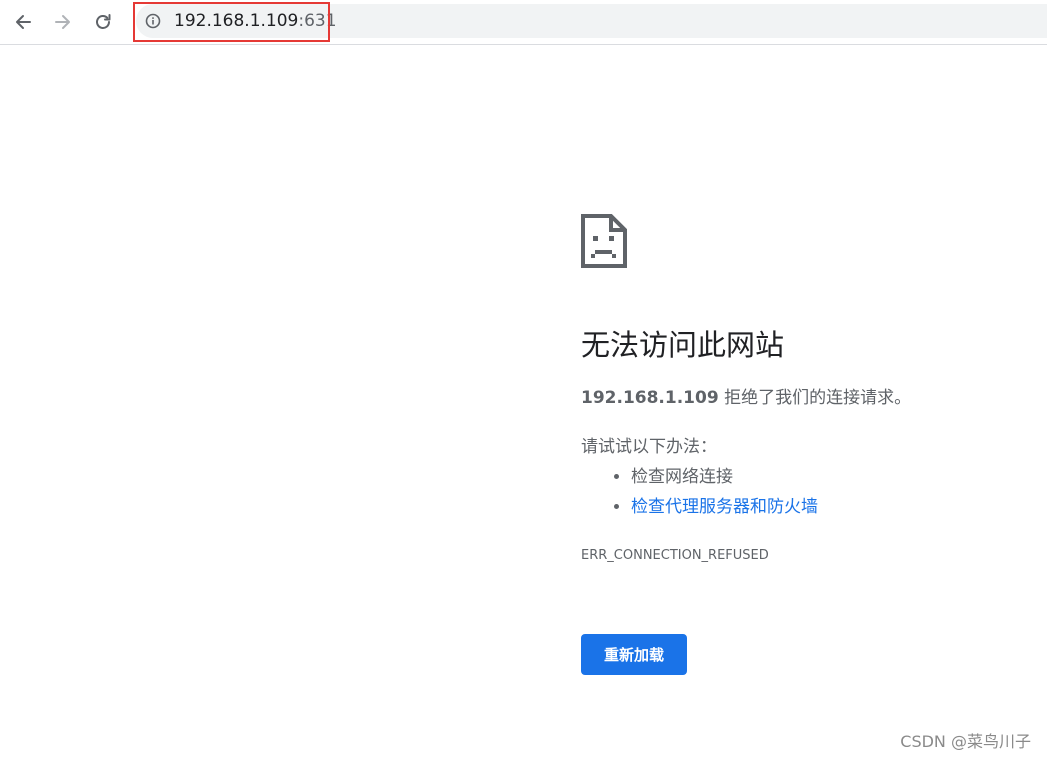 The height and width of the screenshot is (759, 1047). What do you see at coordinates (604, 241) in the screenshot?
I see `sad-page-icon` at bounding box center [604, 241].